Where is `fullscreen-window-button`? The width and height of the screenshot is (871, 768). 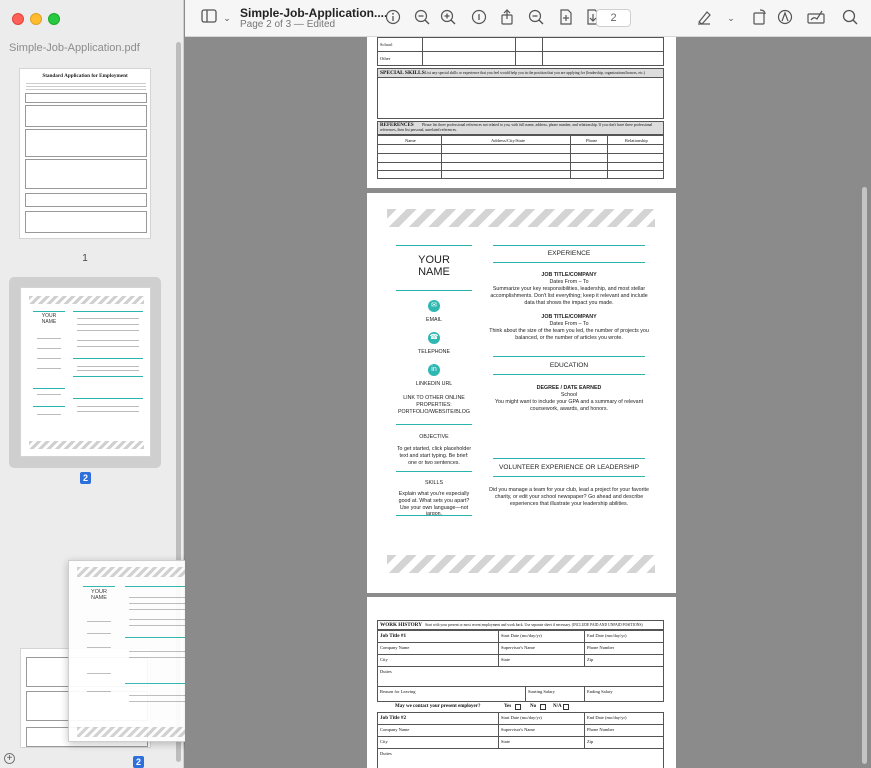 fullscreen-window-button is located at coordinates (54, 19).